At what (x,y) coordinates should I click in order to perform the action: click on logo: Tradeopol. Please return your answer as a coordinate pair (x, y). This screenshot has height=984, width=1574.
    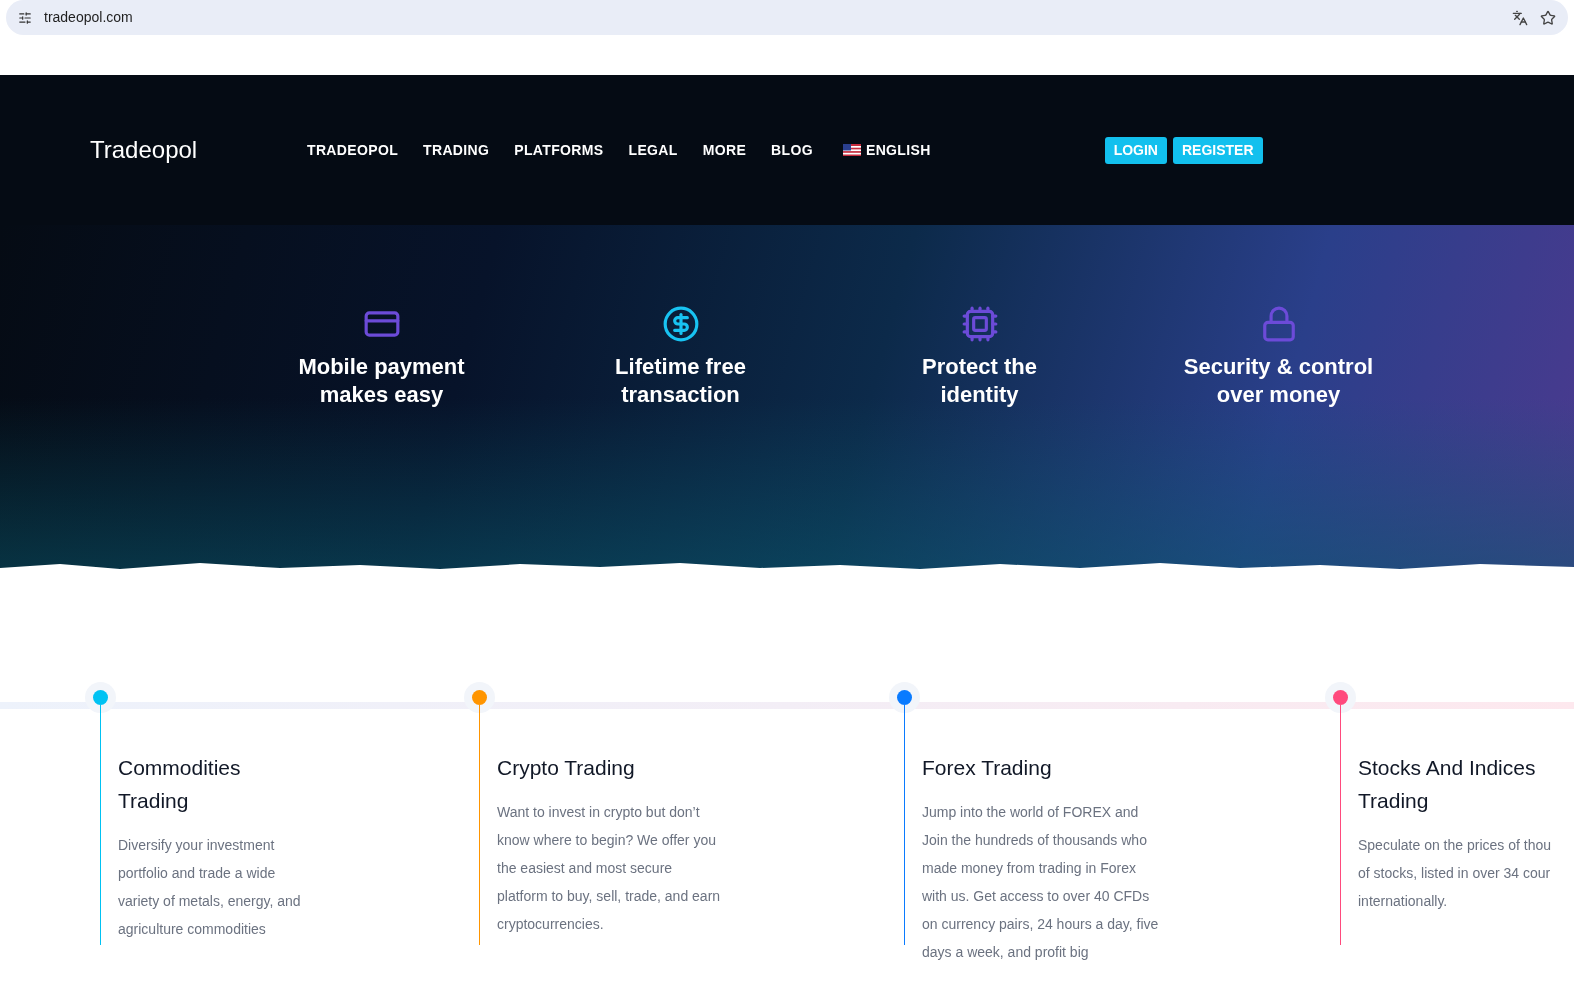
    Looking at the image, I should click on (190, 150).